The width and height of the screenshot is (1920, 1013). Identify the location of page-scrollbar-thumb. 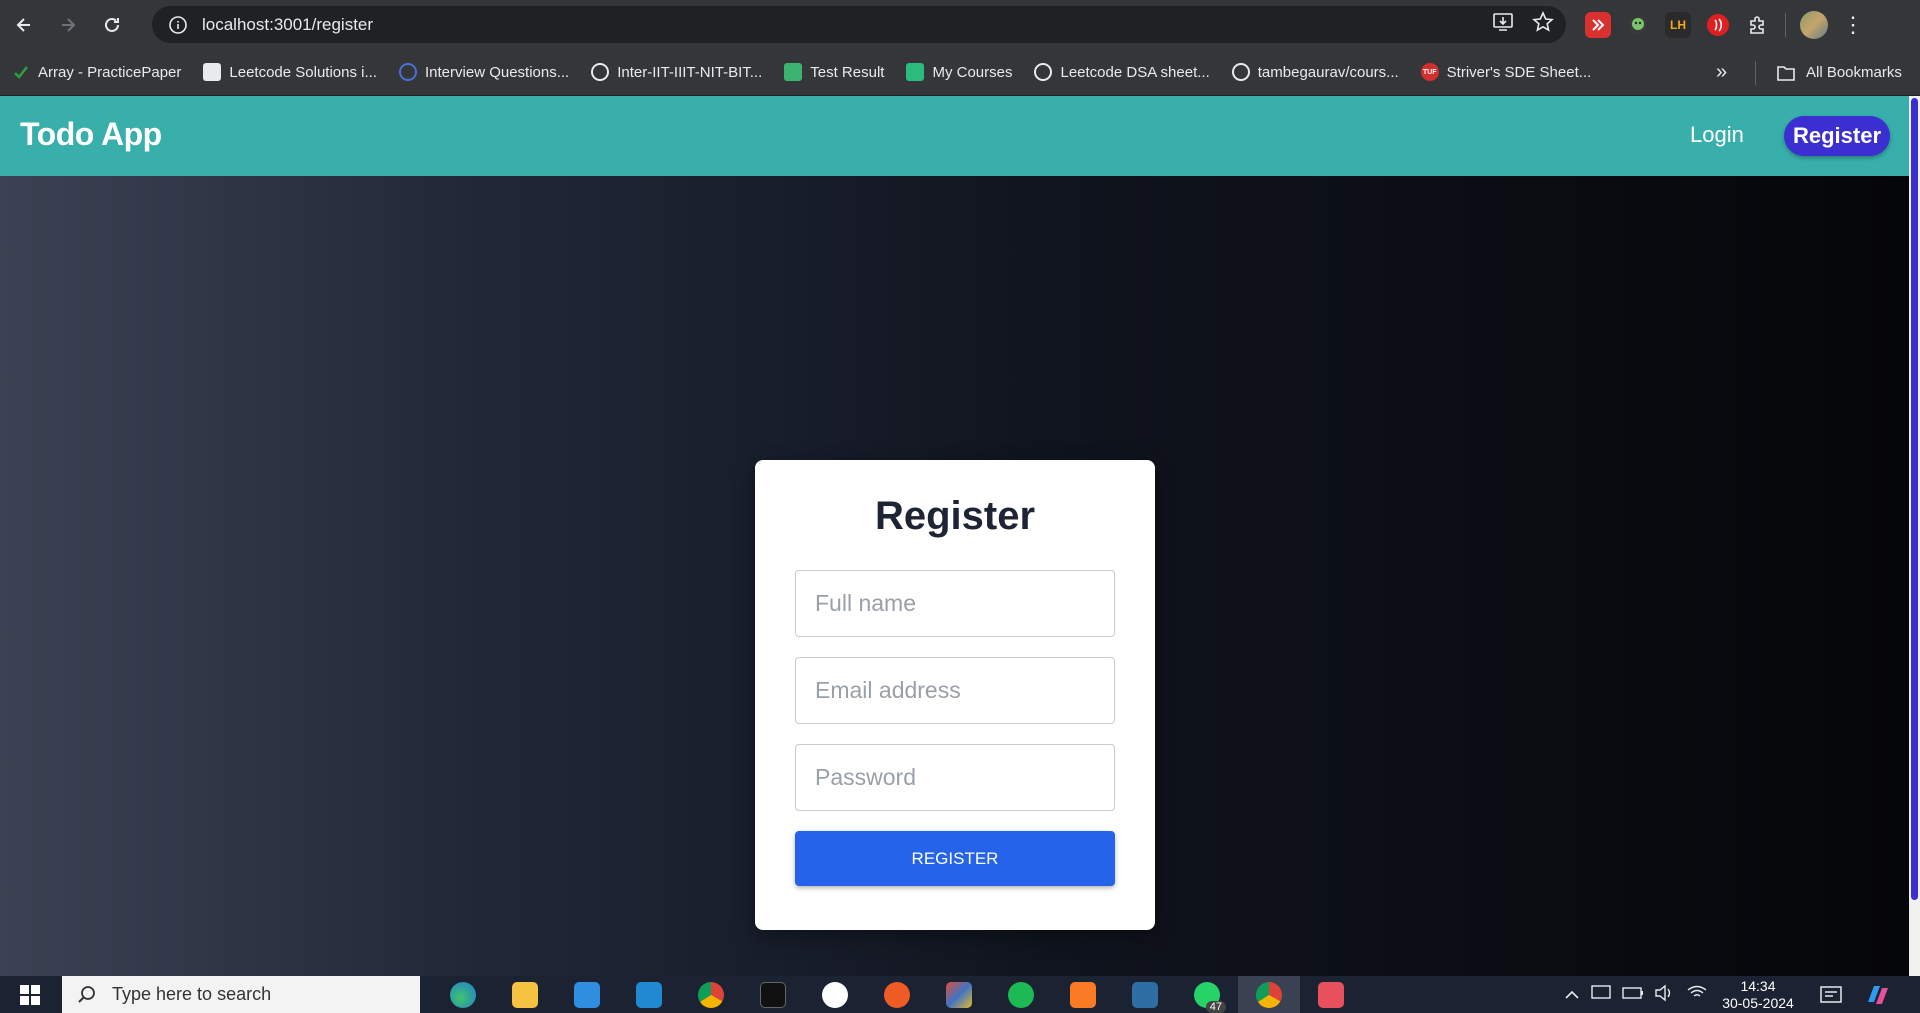
(1914, 499).